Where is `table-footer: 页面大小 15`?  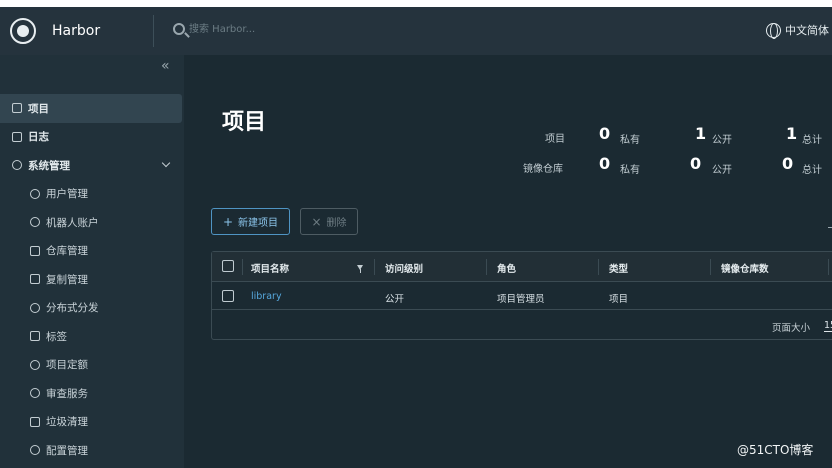
table-footer: 页面大小 15 is located at coordinates (522, 325).